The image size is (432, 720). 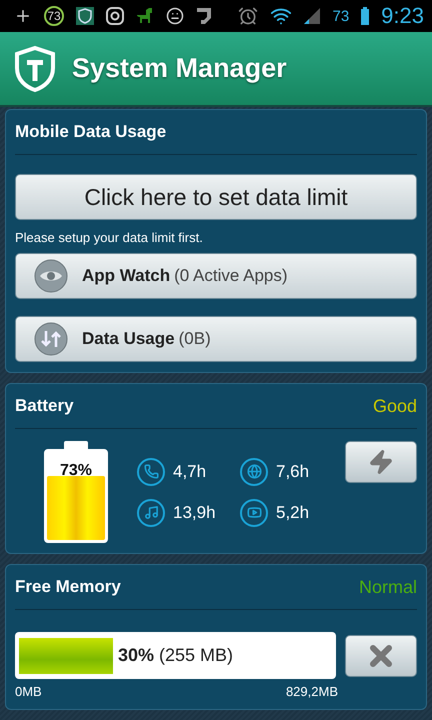 I want to click on hint-text: Please setup your data limit first., so click(x=109, y=237).